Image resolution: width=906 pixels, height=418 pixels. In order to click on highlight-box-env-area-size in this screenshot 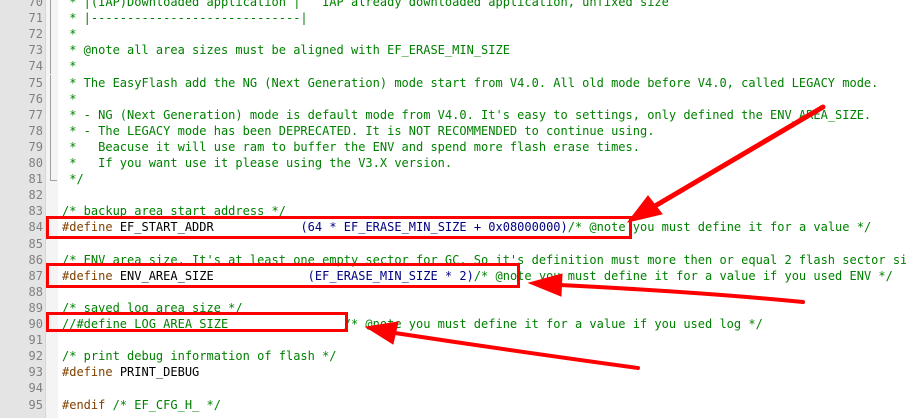, I will do `click(283, 275)`.